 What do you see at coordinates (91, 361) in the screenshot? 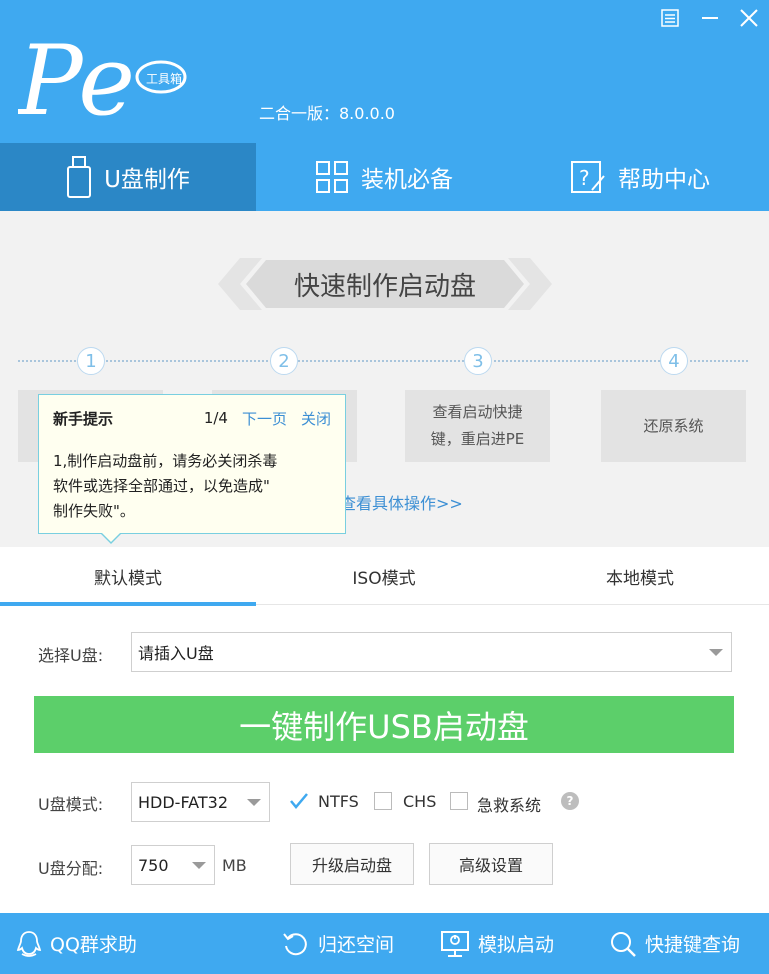
I see `step-number-1: 1` at bounding box center [91, 361].